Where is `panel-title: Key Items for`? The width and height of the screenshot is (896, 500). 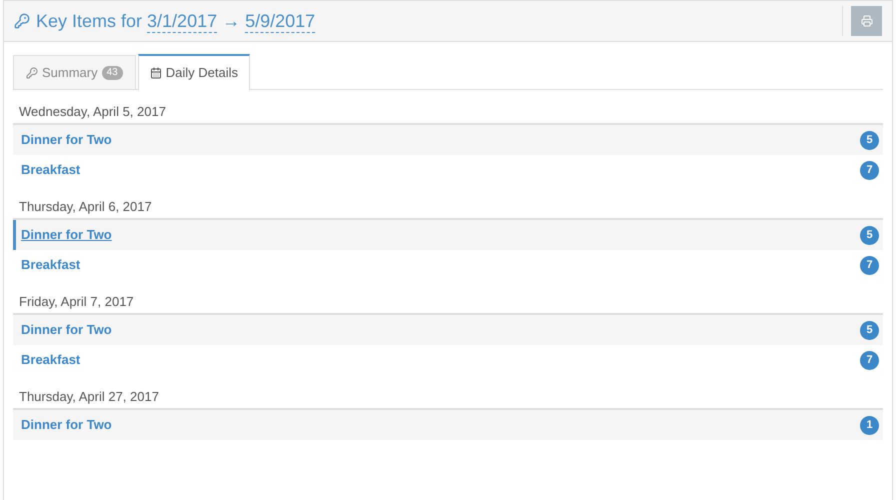 panel-title: Key Items for is located at coordinates (89, 21).